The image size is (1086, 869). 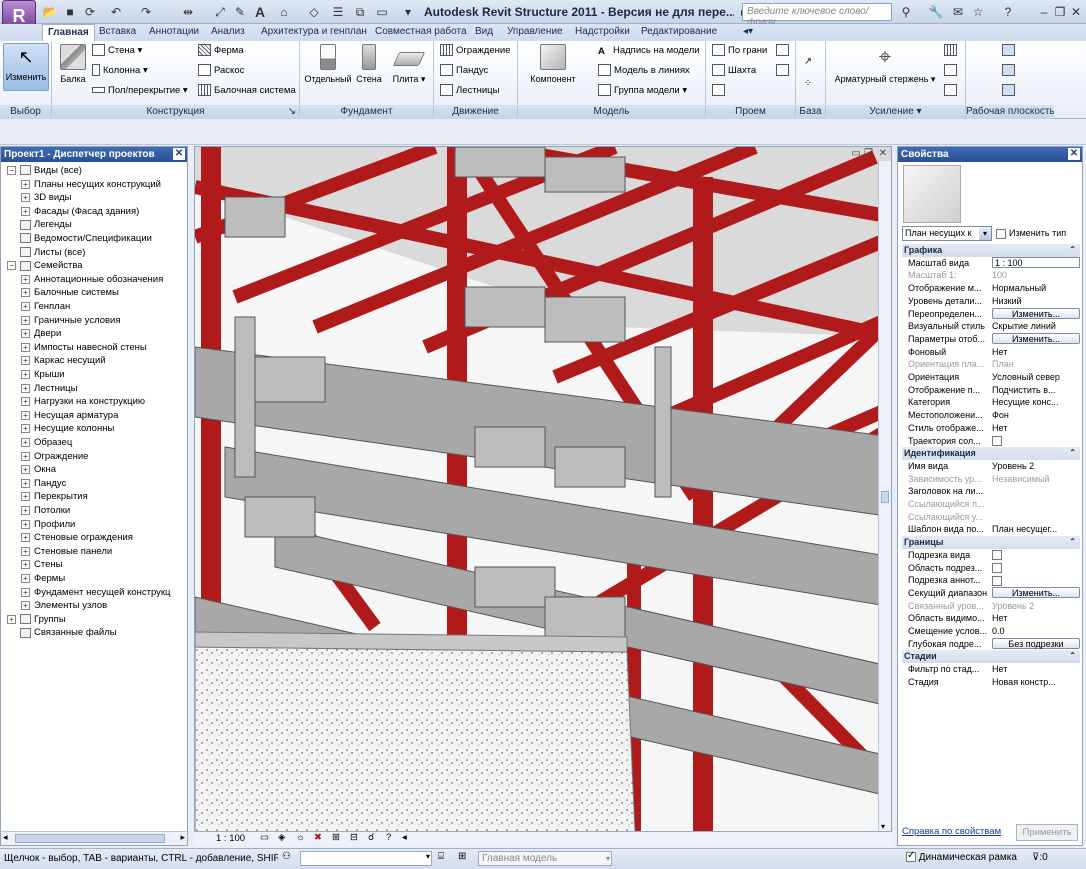 What do you see at coordinates (991, 656) in the screenshot?
I see `property-group-header: Стадии ⌃` at bounding box center [991, 656].